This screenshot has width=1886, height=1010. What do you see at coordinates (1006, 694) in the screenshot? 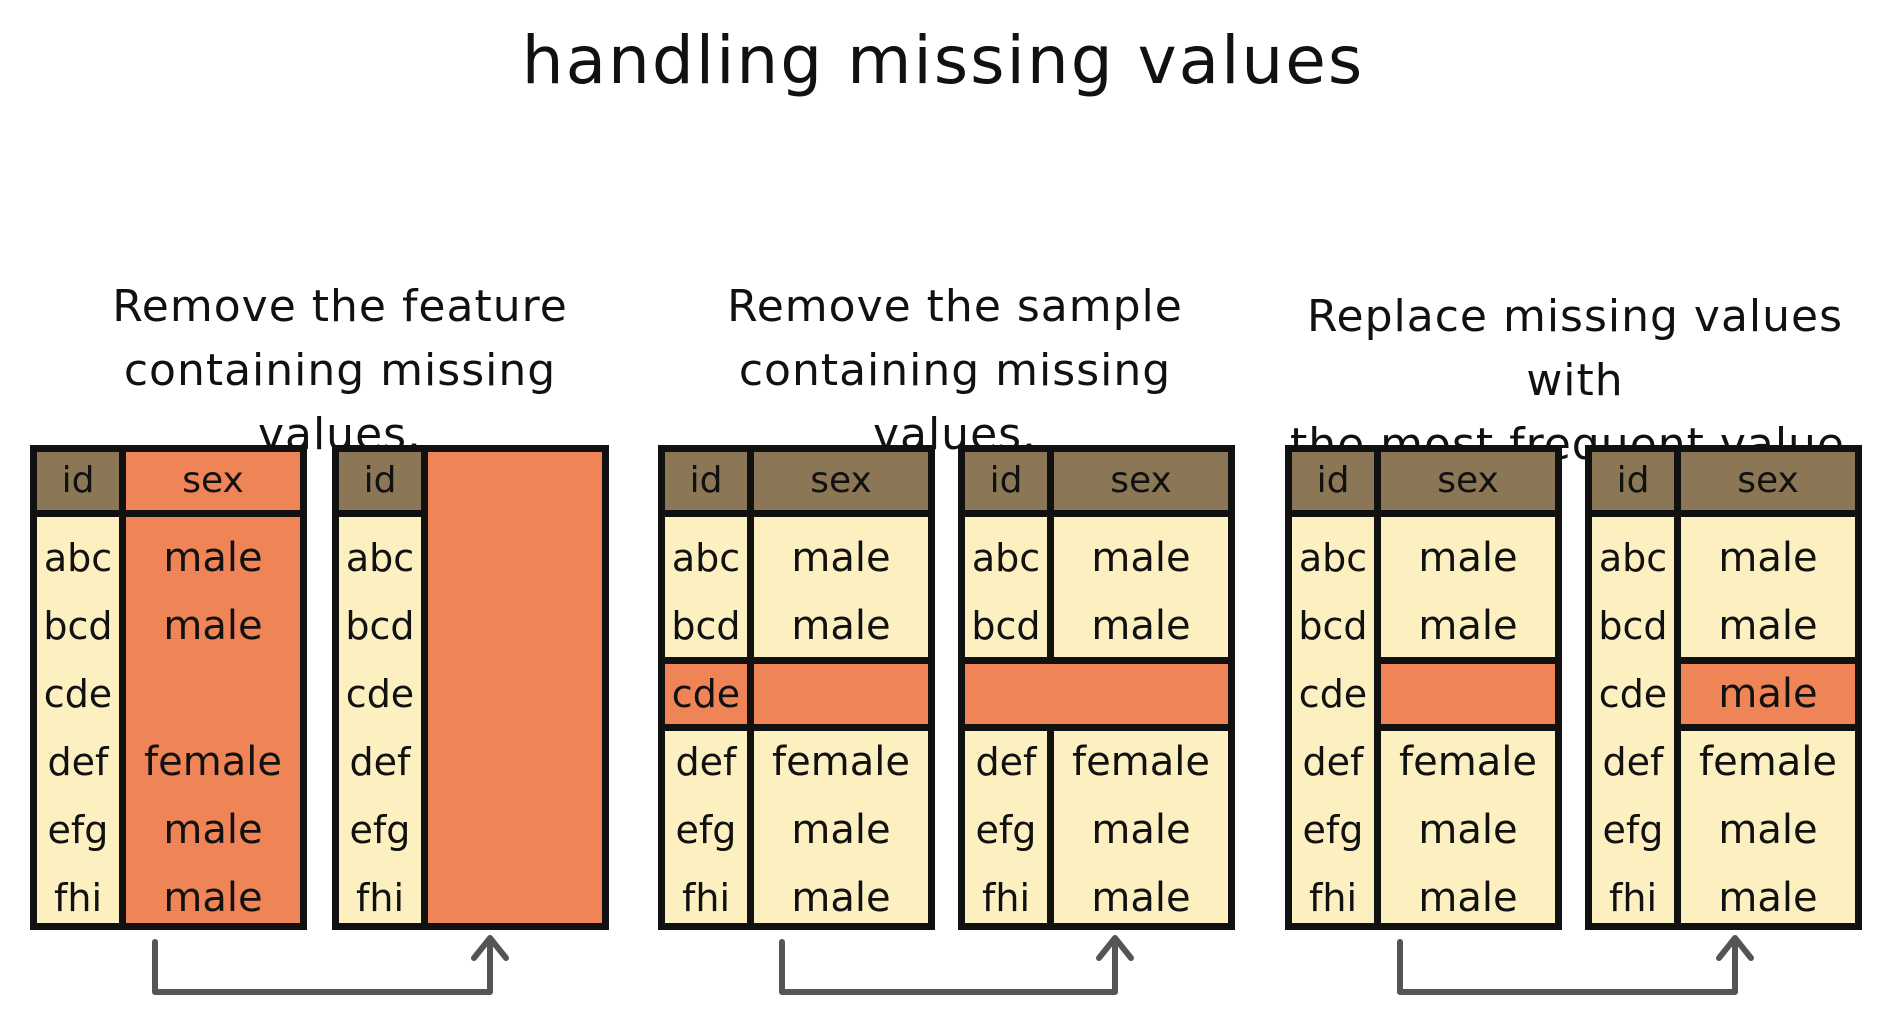
I see `id-cell` at bounding box center [1006, 694].